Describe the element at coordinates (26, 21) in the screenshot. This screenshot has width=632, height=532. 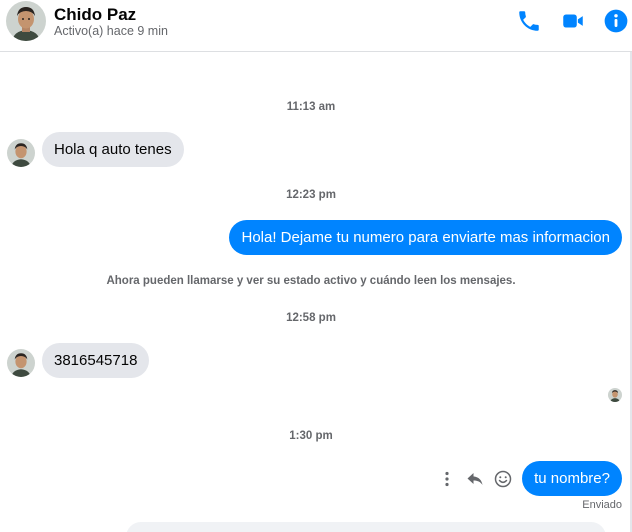
I see `contact-avatar` at that location.